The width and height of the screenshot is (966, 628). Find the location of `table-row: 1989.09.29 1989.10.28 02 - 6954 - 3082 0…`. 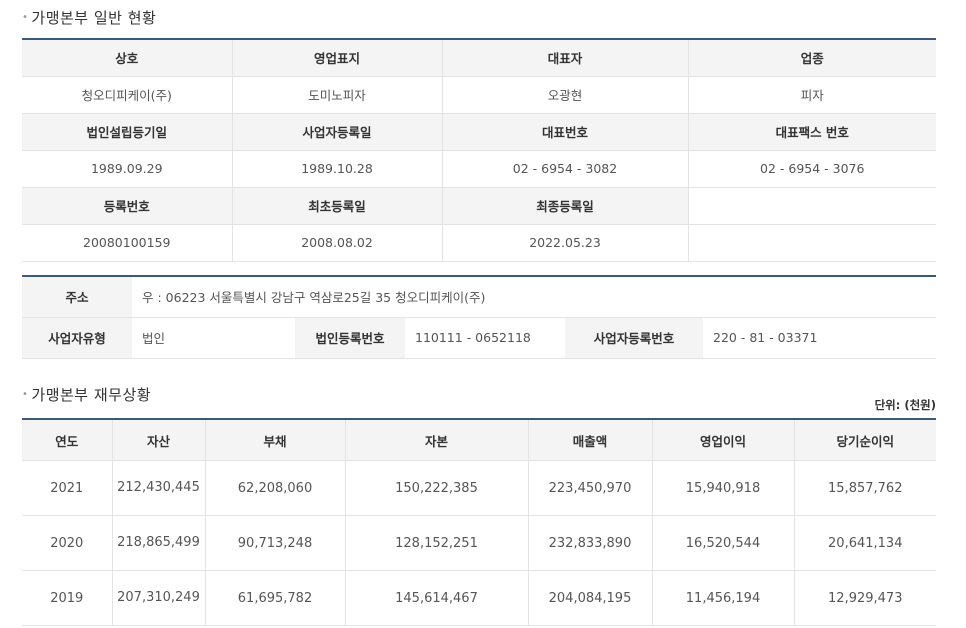

table-row: 1989.09.29 1989.10.28 02 - 6954 - 3082 0… is located at coordinates (479, 169).